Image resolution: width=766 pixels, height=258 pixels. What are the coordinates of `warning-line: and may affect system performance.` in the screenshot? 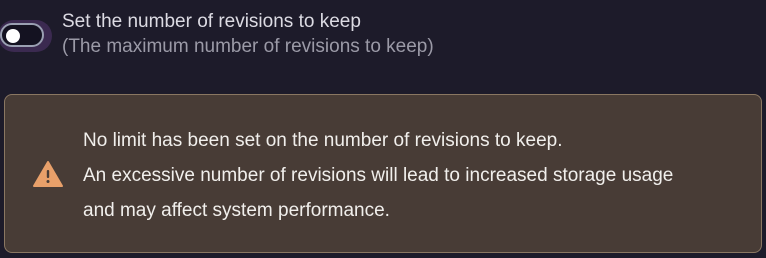 It's located at (236, 210).